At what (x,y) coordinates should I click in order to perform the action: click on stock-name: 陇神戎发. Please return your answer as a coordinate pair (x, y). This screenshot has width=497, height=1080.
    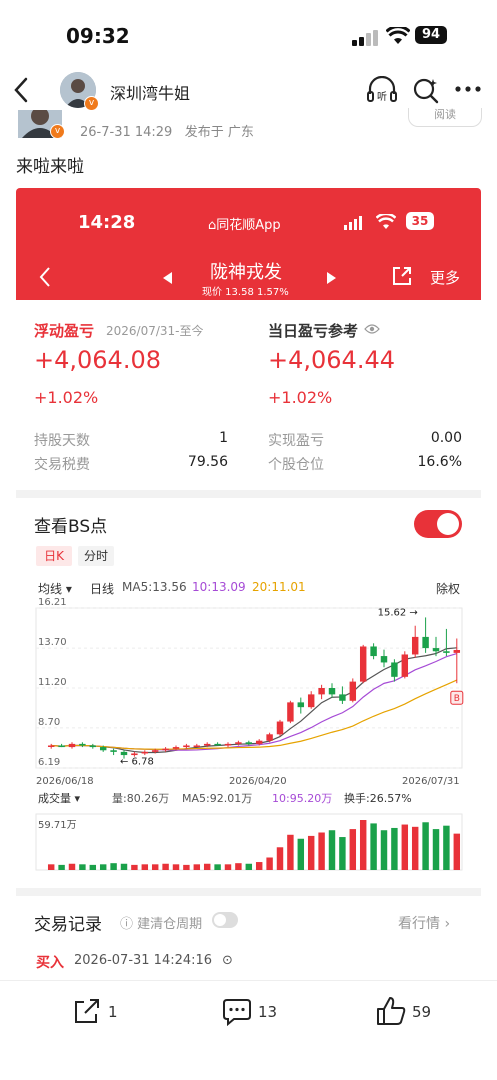
    Looking at the image, I should click on (246, 272).